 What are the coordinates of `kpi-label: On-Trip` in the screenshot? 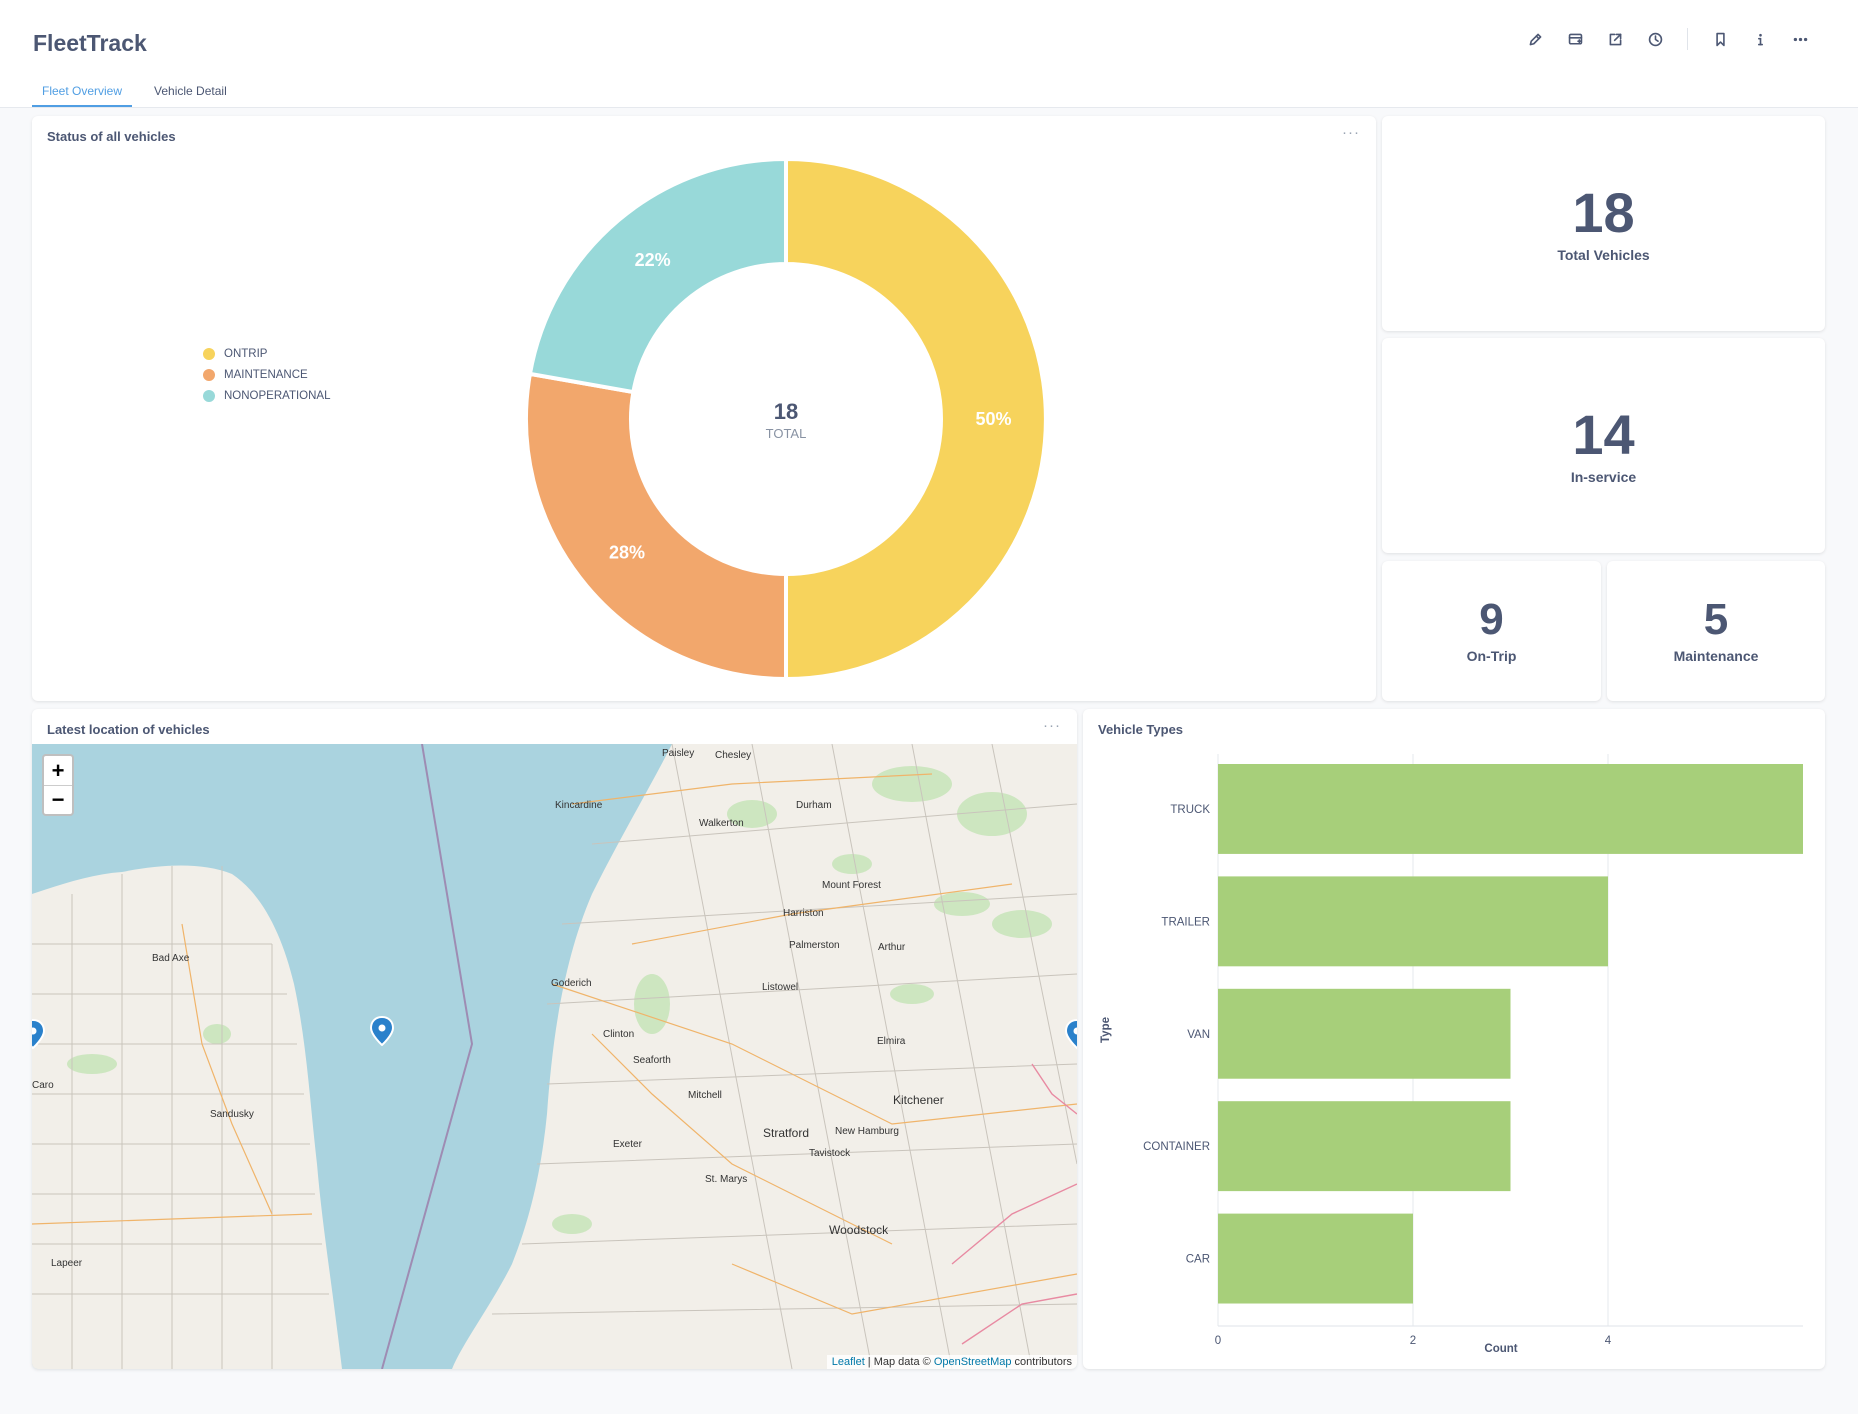 It's located at (1491, 656).